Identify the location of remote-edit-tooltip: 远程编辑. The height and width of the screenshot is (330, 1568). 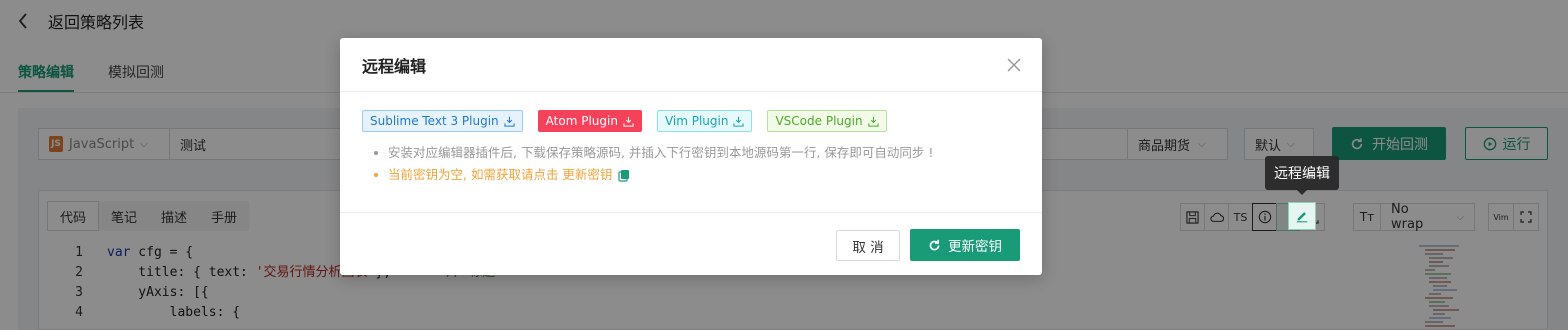
(1302, 175).